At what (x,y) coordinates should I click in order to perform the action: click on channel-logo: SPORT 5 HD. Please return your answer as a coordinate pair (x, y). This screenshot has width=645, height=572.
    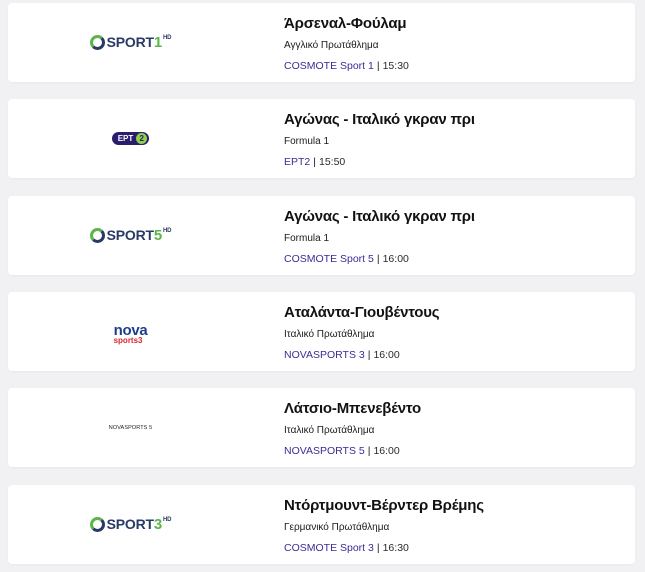
    Looking at the image, I should click on (130, 235).